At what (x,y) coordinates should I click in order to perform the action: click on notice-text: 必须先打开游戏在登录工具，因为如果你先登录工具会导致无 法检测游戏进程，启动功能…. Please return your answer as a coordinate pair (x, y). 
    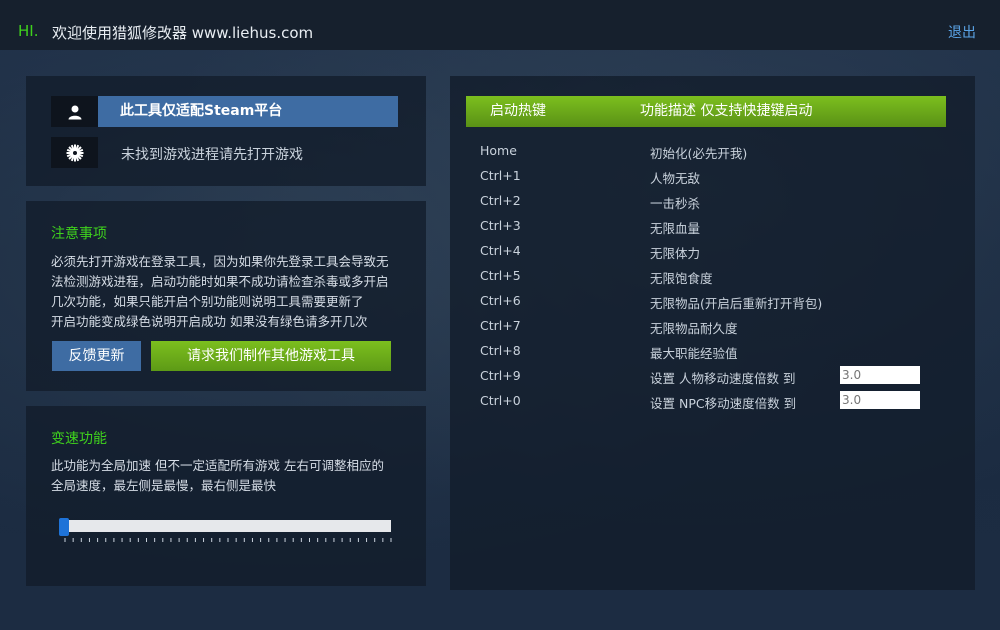
    Looking at the image, I should click on (229, 292).